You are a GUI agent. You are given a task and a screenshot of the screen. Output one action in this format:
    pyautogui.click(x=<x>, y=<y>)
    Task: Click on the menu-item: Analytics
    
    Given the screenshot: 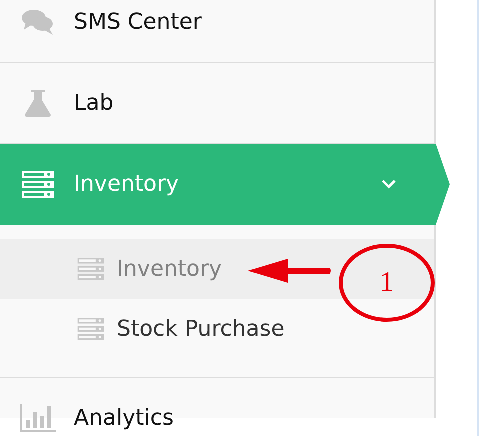 What is the action you would take?
    pyautogui.click(x=217, y=407)
    